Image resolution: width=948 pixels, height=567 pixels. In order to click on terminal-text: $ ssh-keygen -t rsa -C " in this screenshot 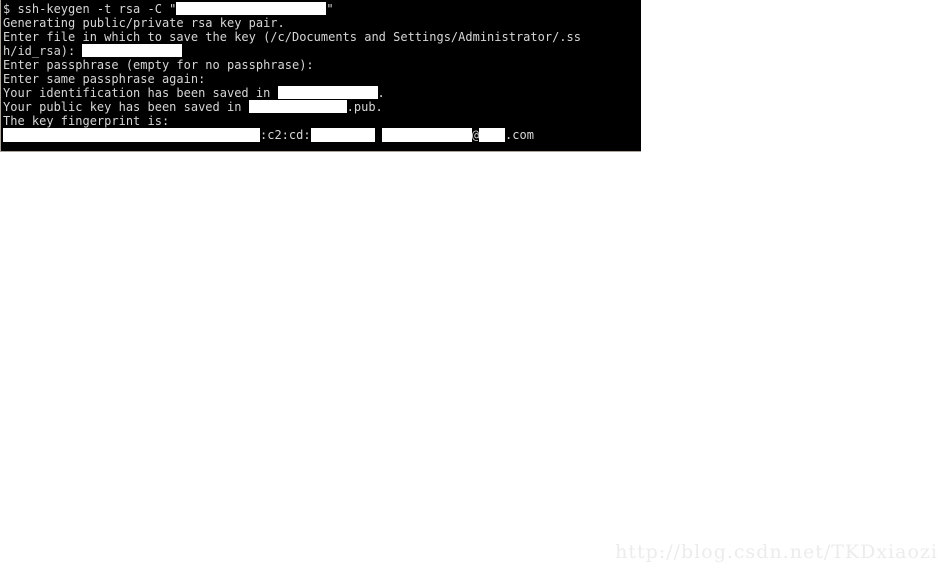, I will do `click(90, 9)`.